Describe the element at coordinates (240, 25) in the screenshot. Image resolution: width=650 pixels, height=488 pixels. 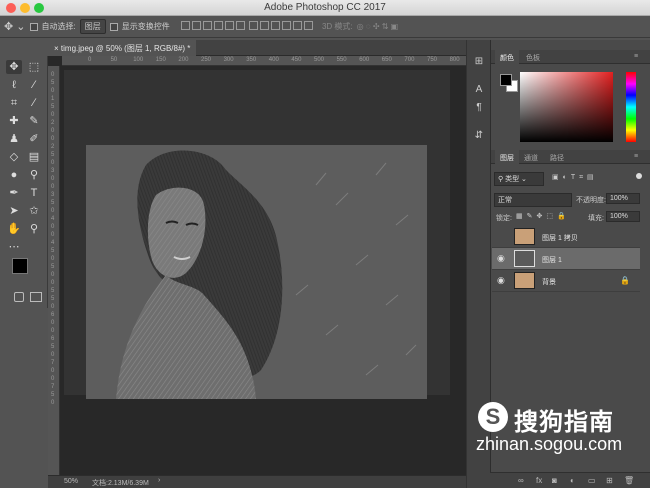
I see `align-right-icon` at that location.